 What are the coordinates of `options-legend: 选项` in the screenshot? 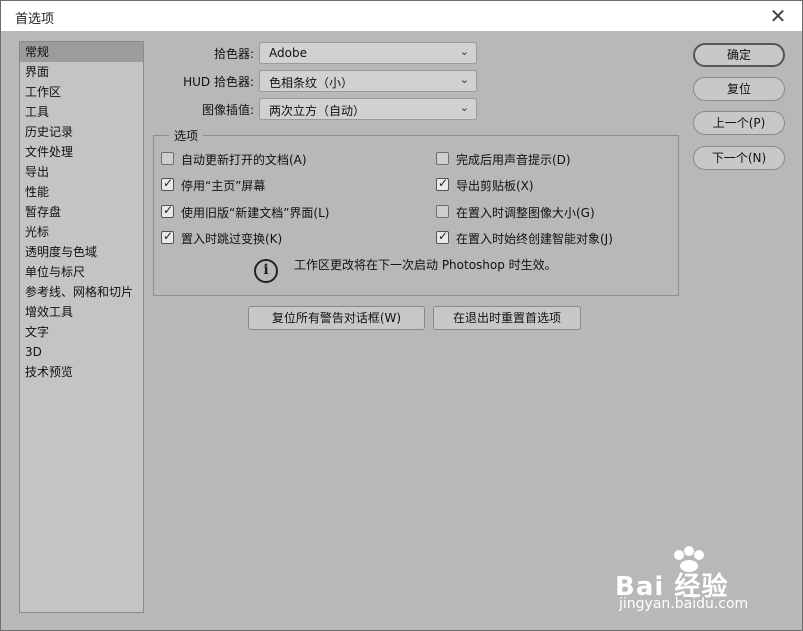 It's located at (186, 135).